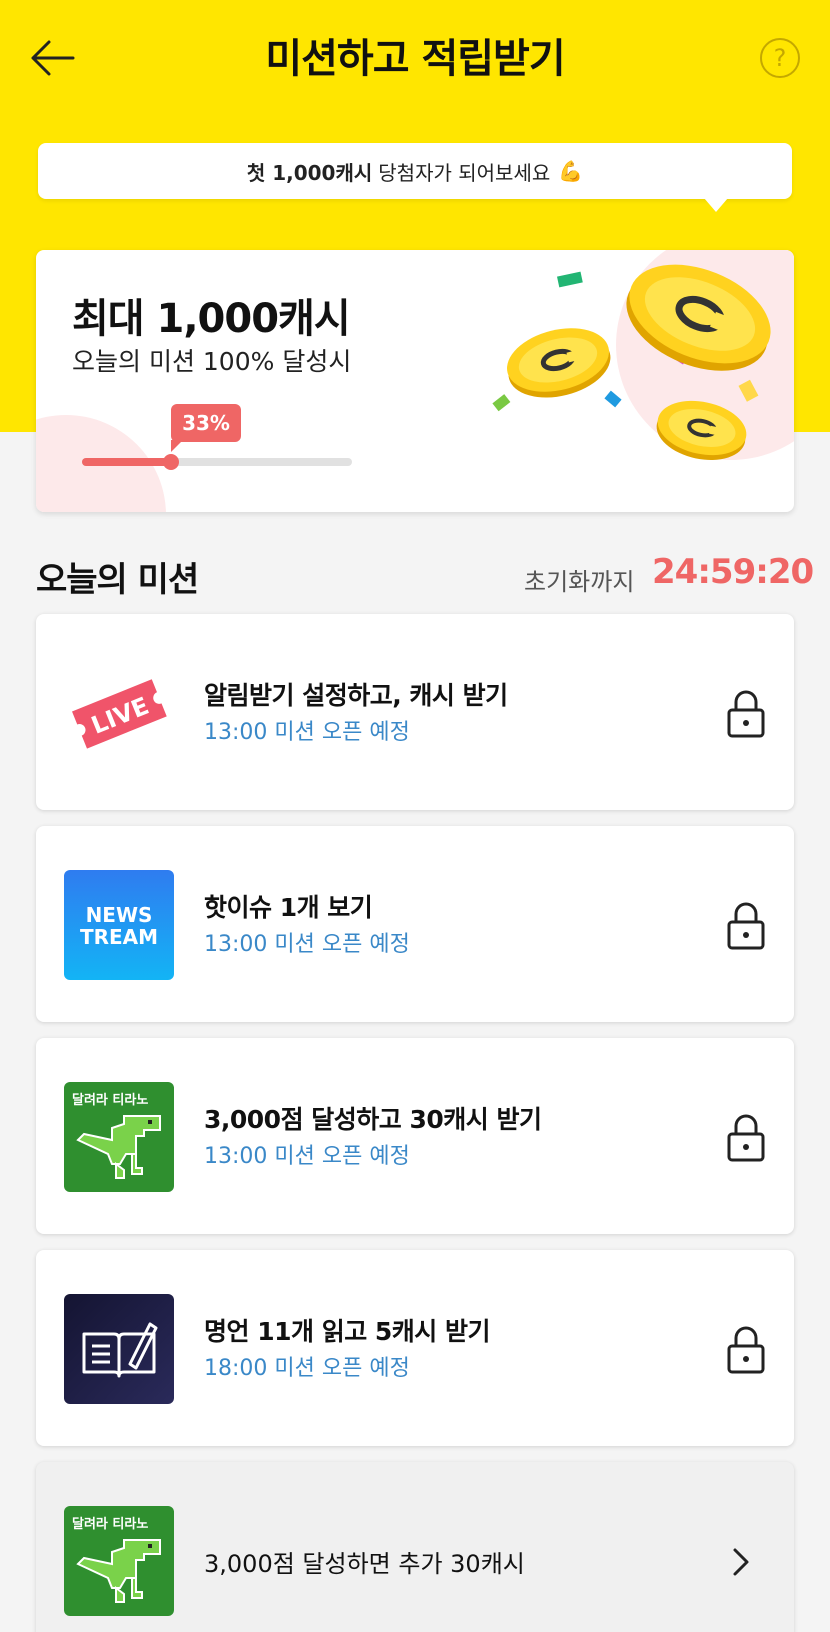  I want to click on quote-book-icon, so click(119, 1349).